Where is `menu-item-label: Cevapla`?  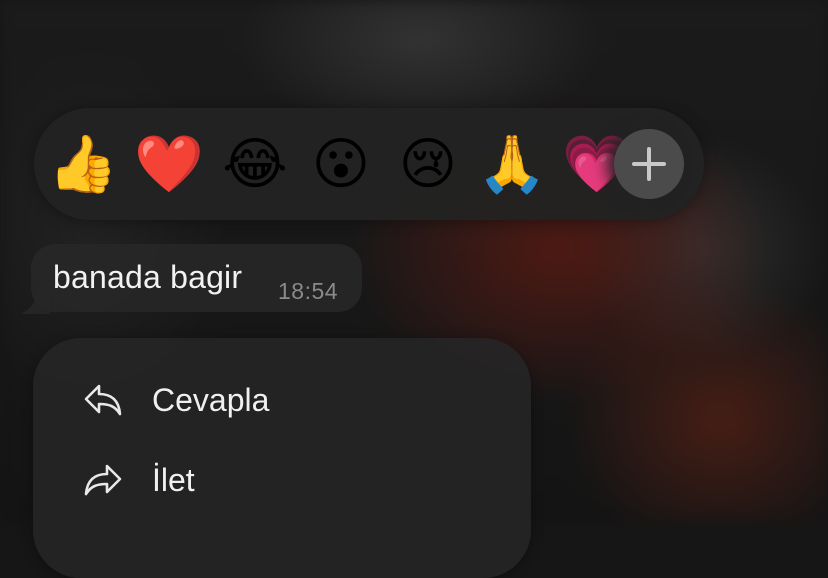
menu-item-label: Cevapla is located at coordinates (211, 400).